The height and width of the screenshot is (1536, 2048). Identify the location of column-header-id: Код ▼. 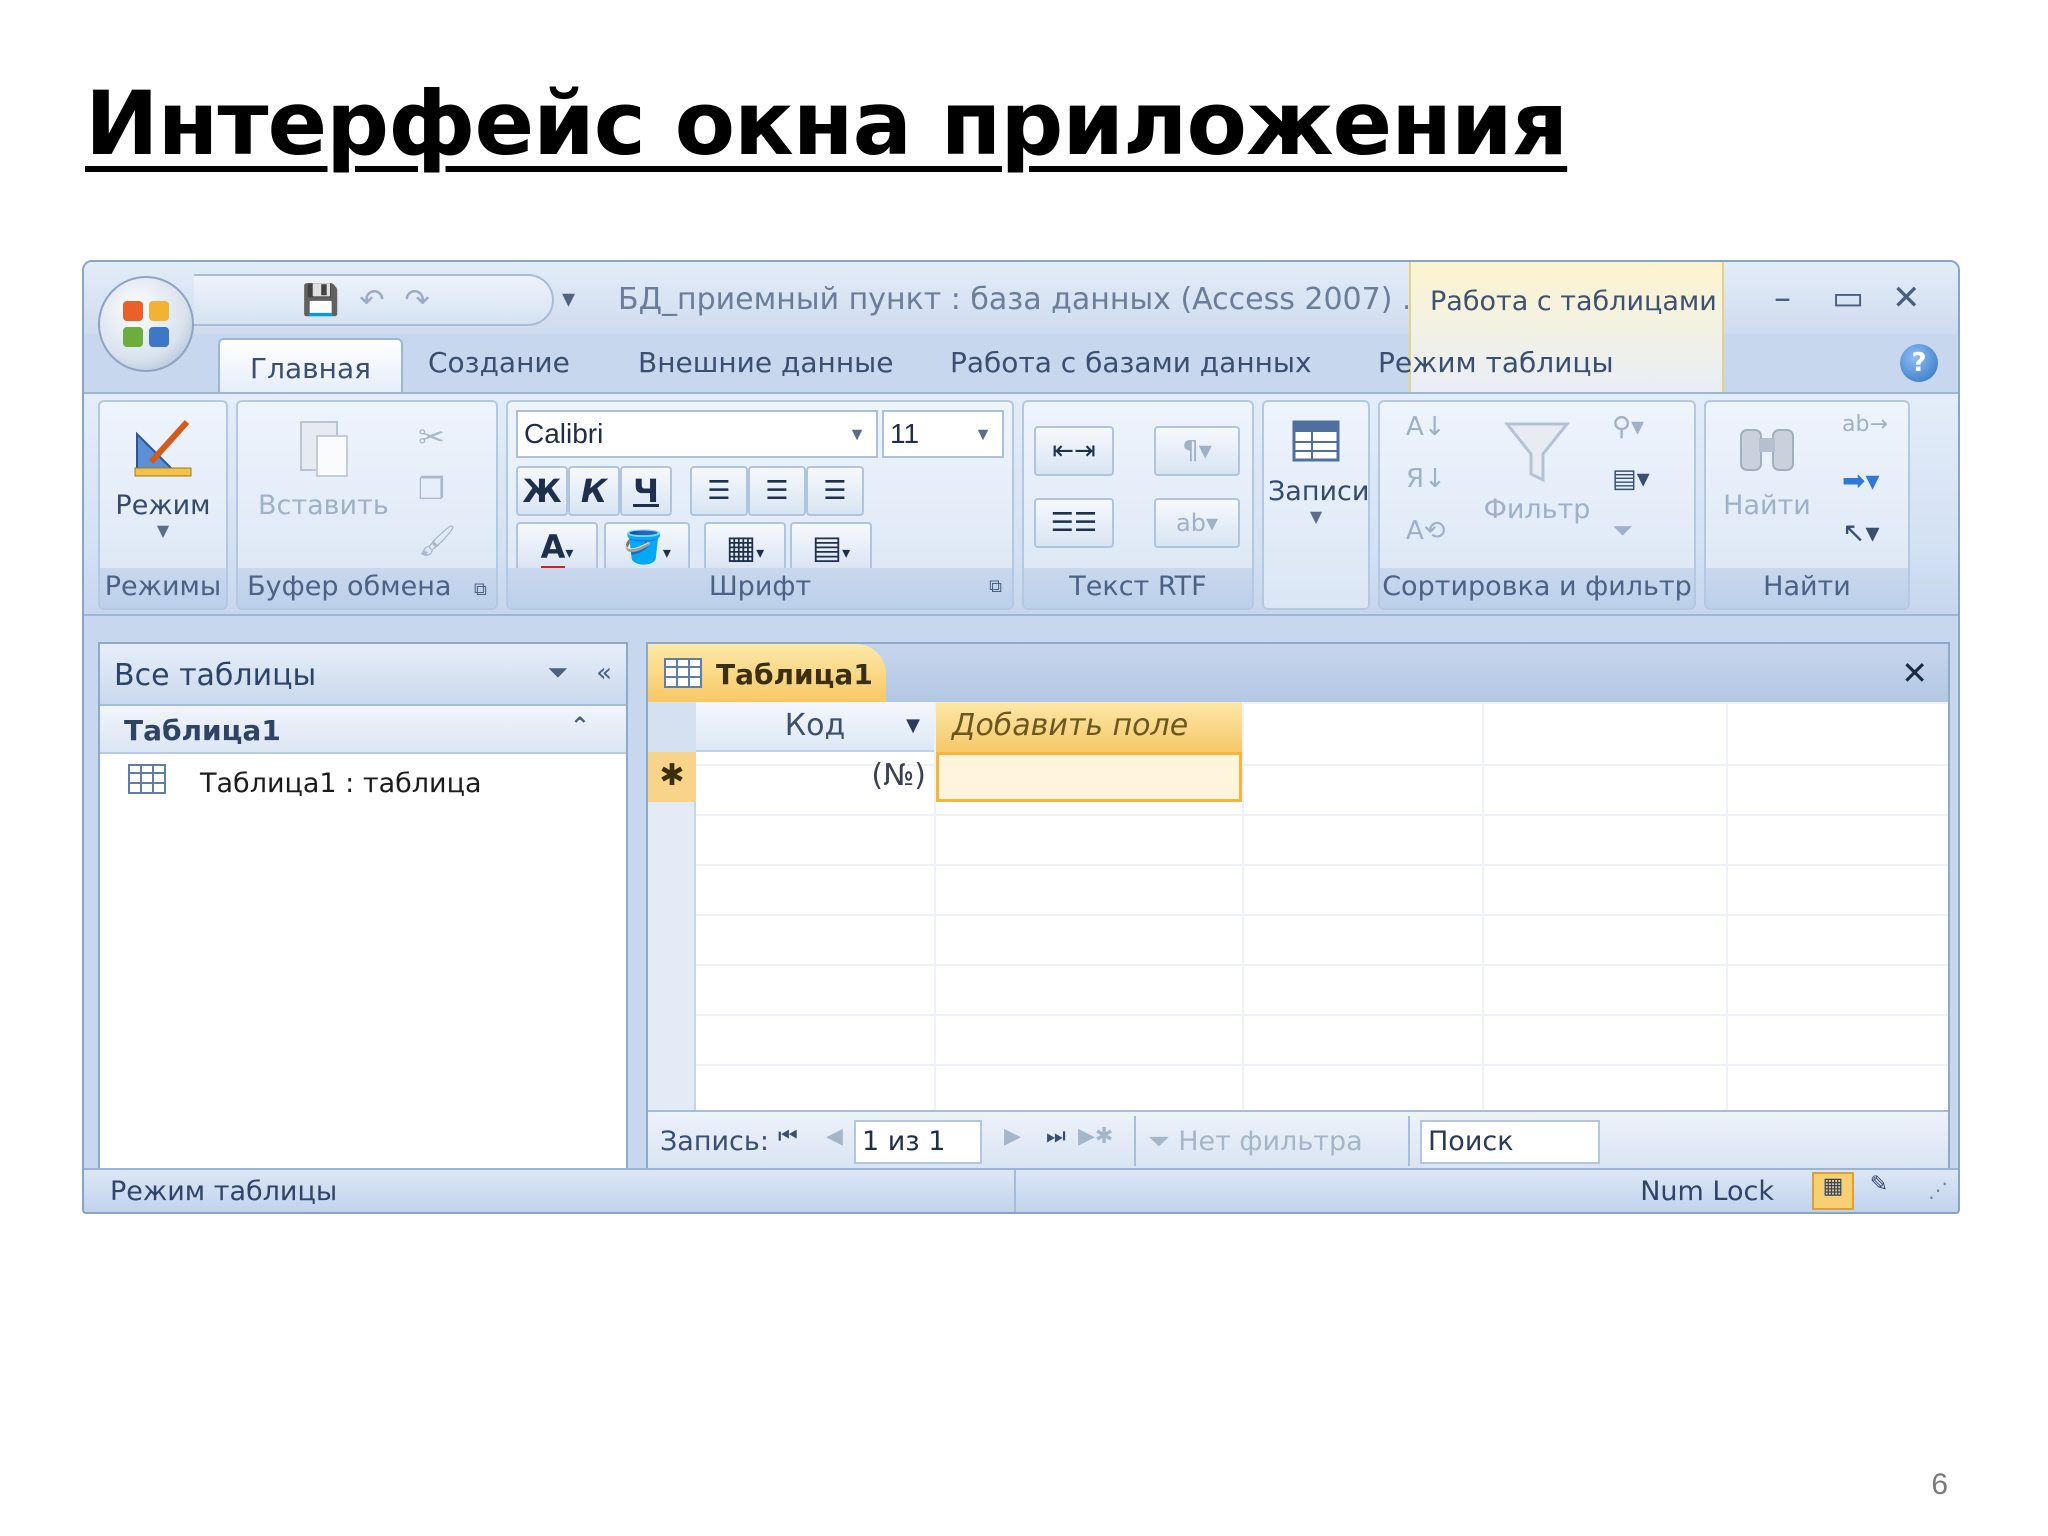
(815, 727).